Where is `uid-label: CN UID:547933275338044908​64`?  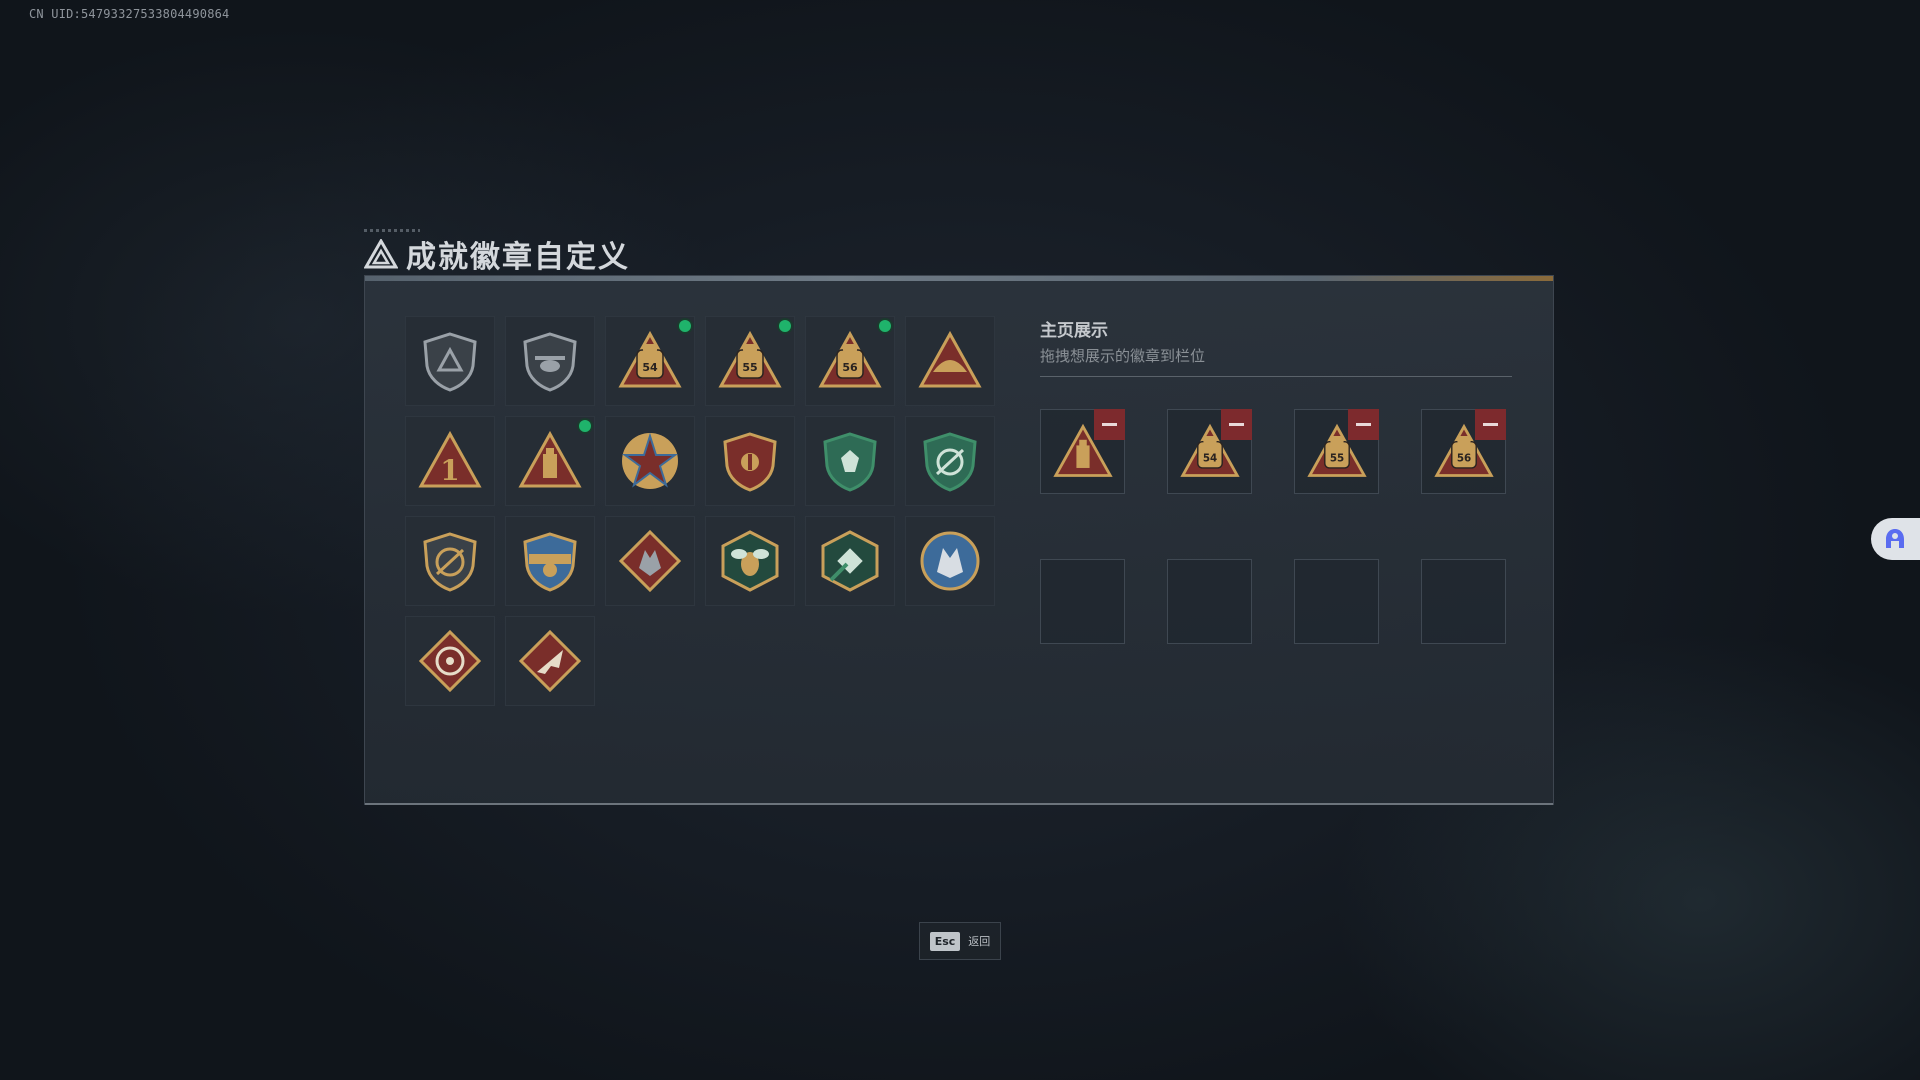 uid-label: CN UID:547933275338044908​64 is located at coordinates (129, 14).